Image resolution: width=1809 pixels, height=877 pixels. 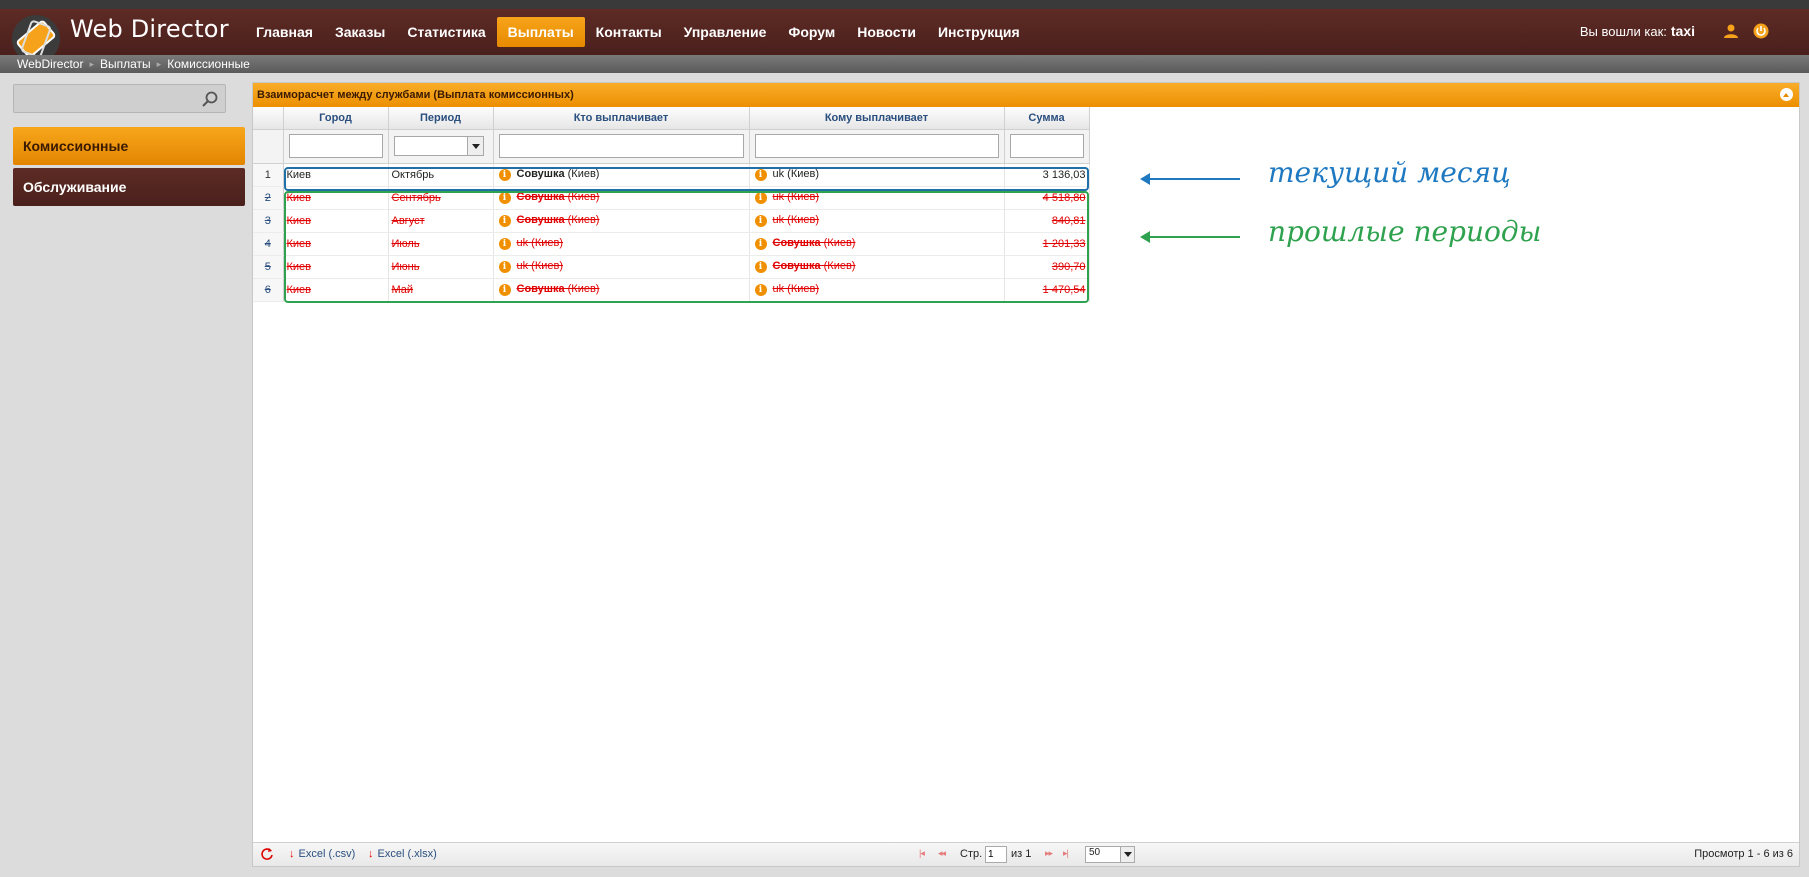 What do you see at coordinates (621, 118) in the screenshot?
I see `column-header-payer: Кто выплачивает` at bounding box center [621, 118].